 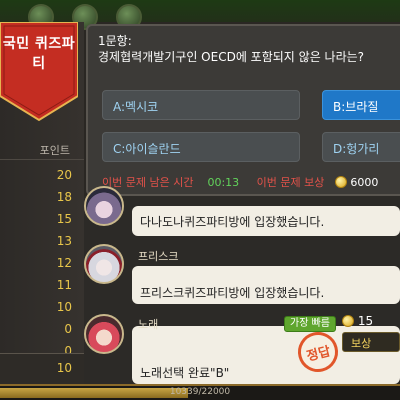 What do you see at coordinates (232, 222) in the screenshot?
I see `chat-message-text: 다나도나퀴즈파티방에 입장했습니다.` at bounding box center [232, 222].